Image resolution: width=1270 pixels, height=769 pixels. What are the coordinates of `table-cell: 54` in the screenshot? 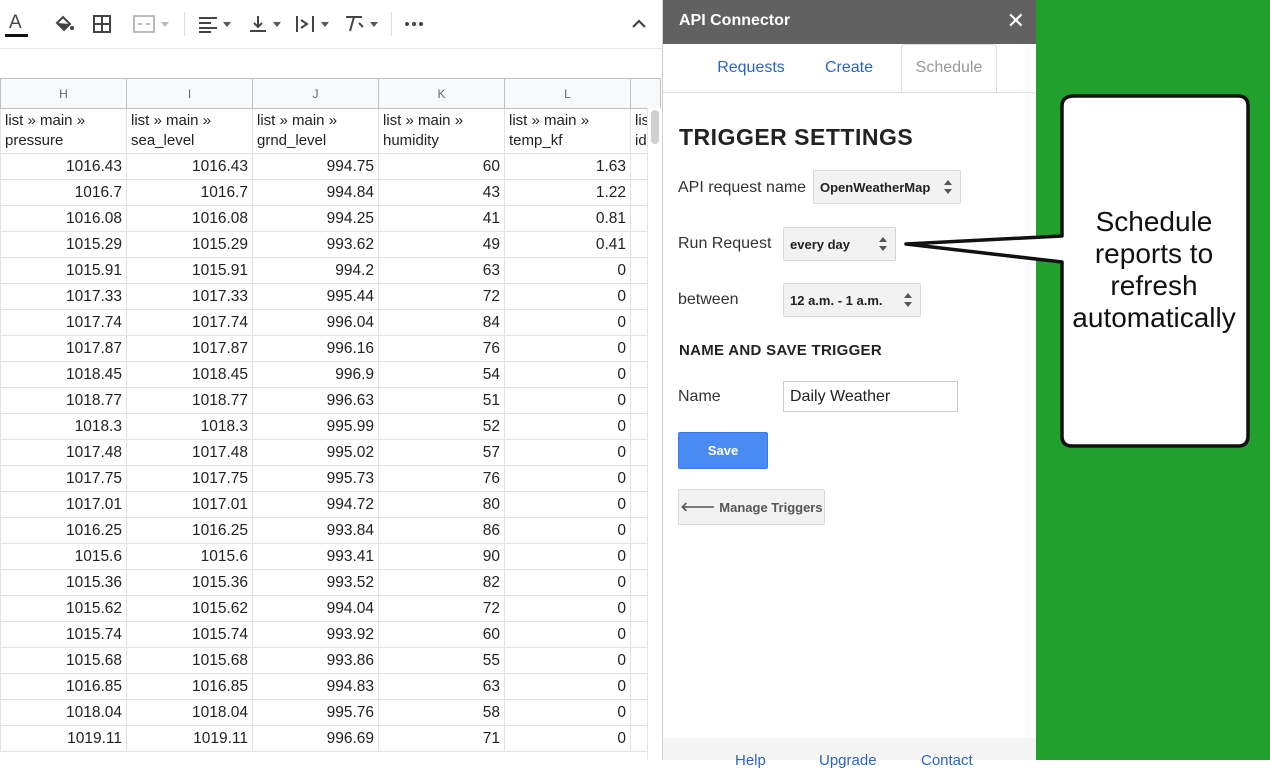 It's located at (441, 374).